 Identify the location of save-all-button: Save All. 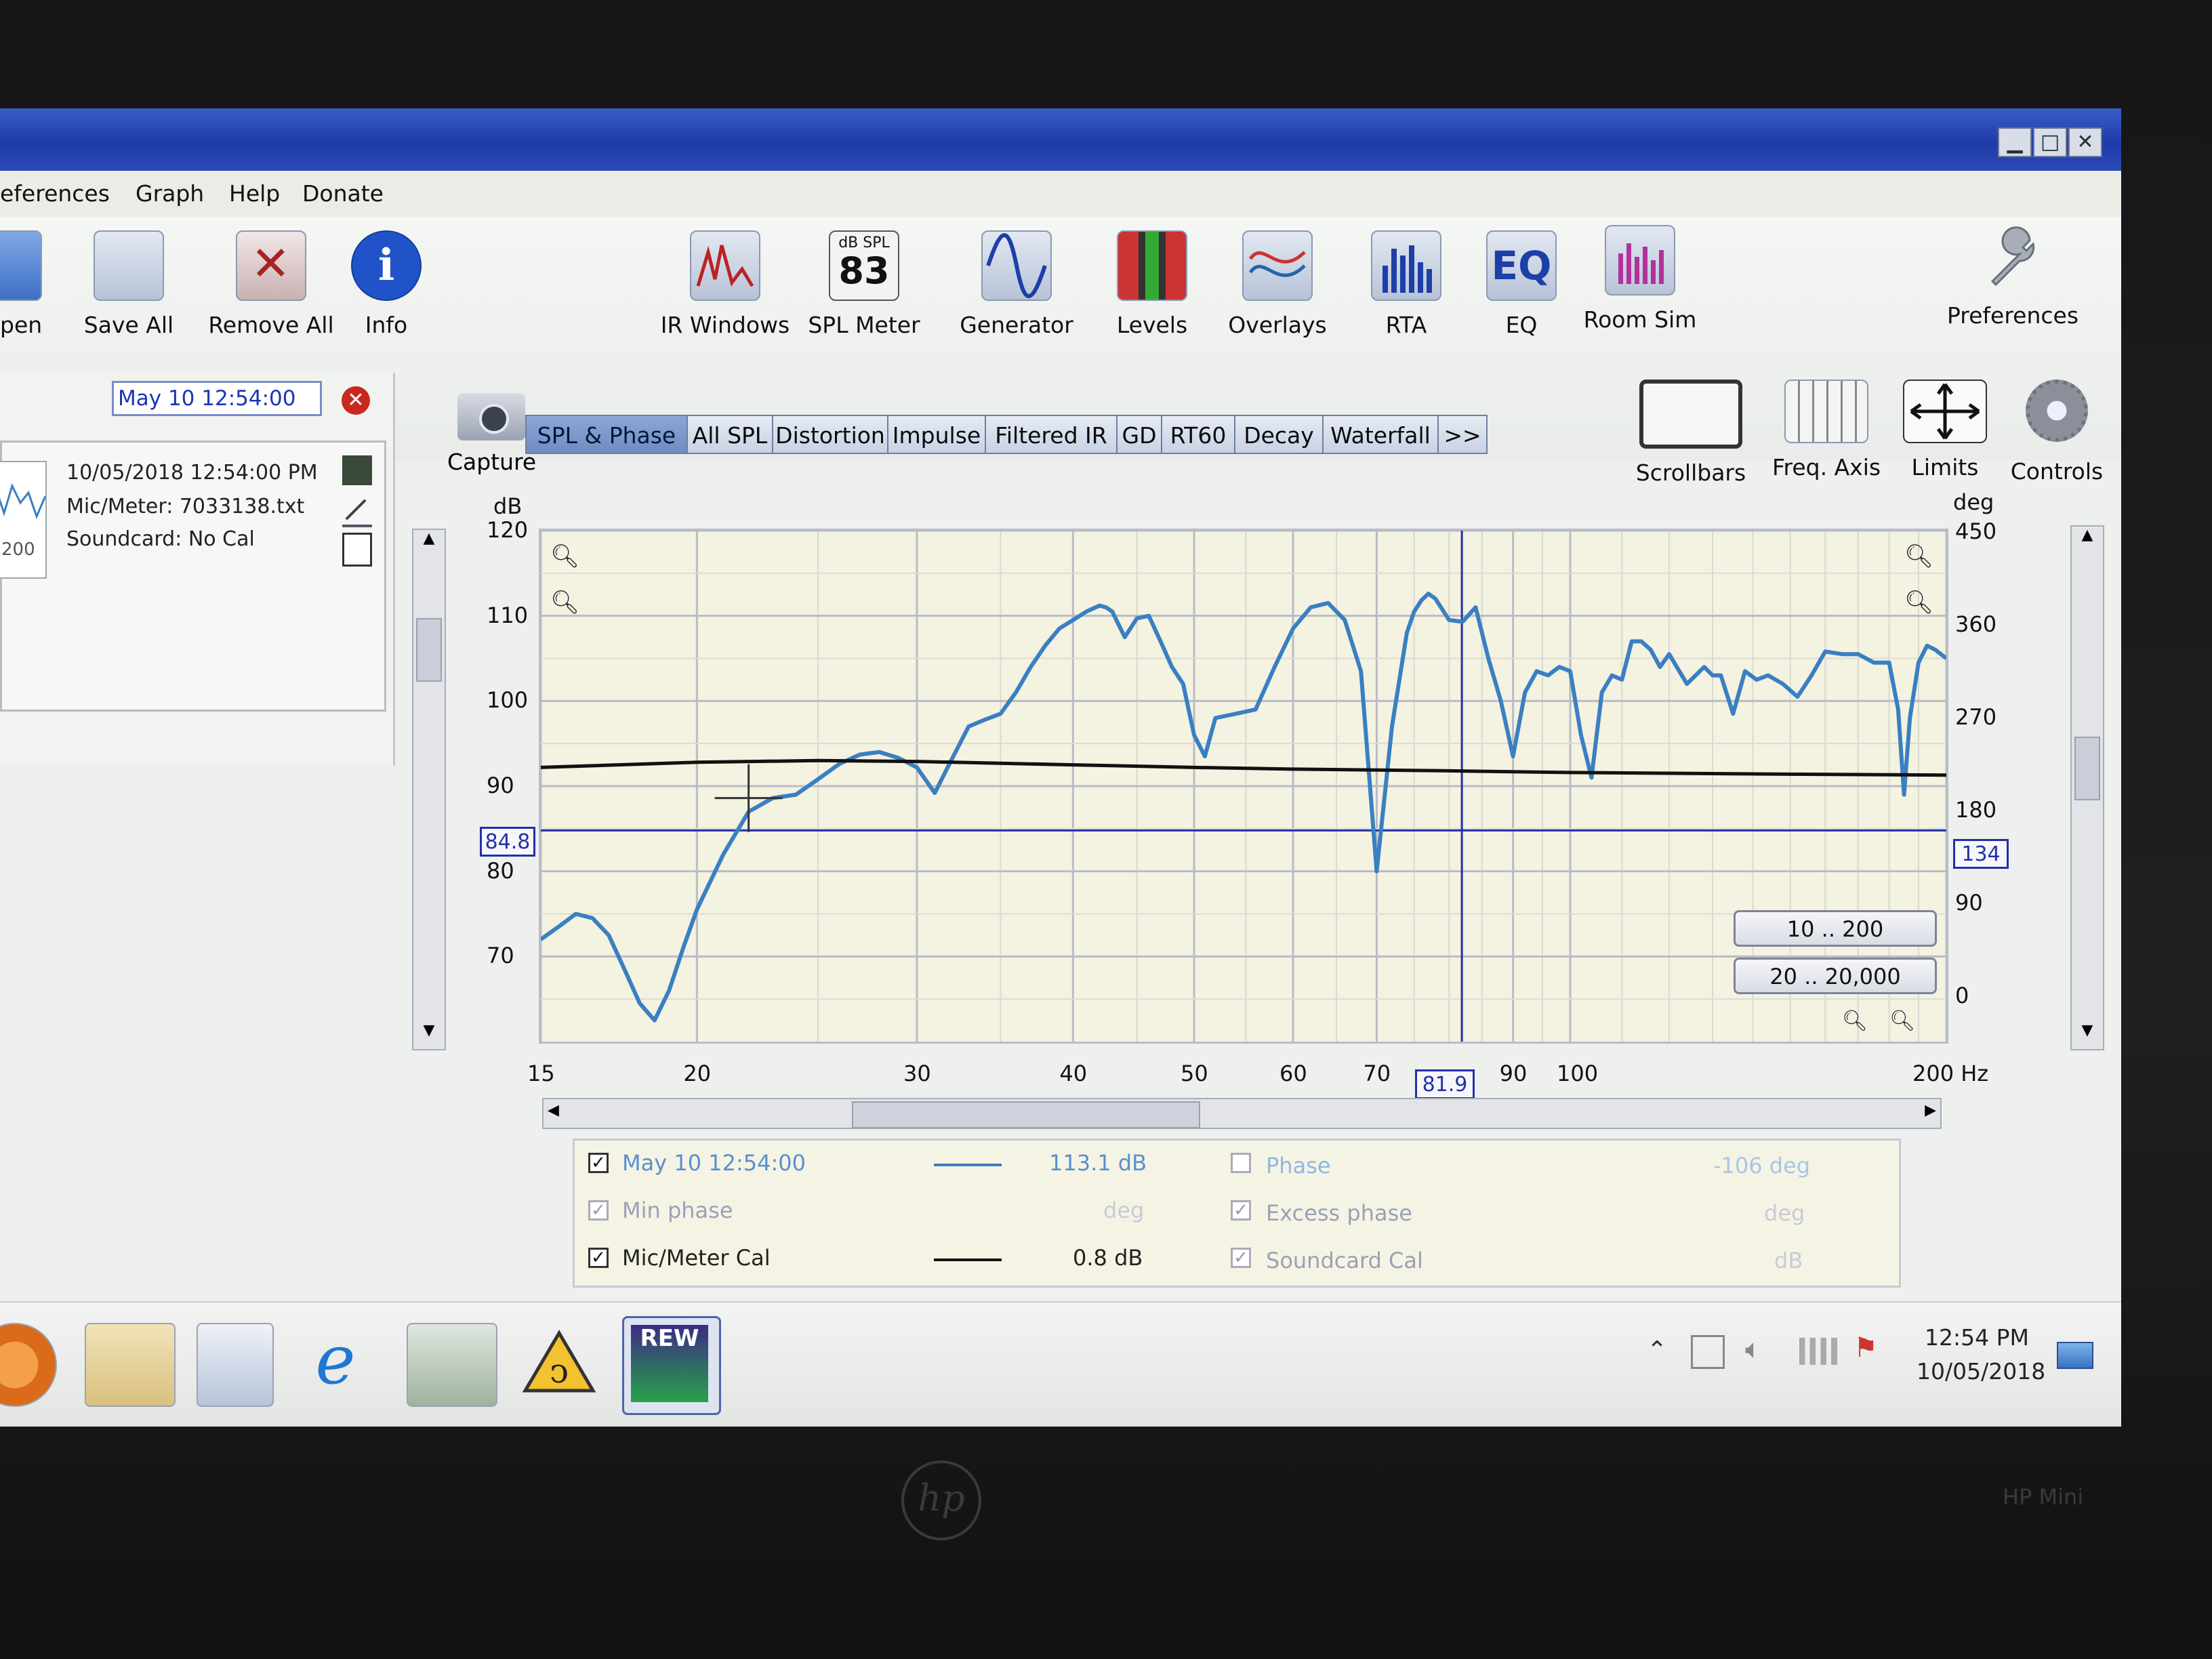
(129, 284).